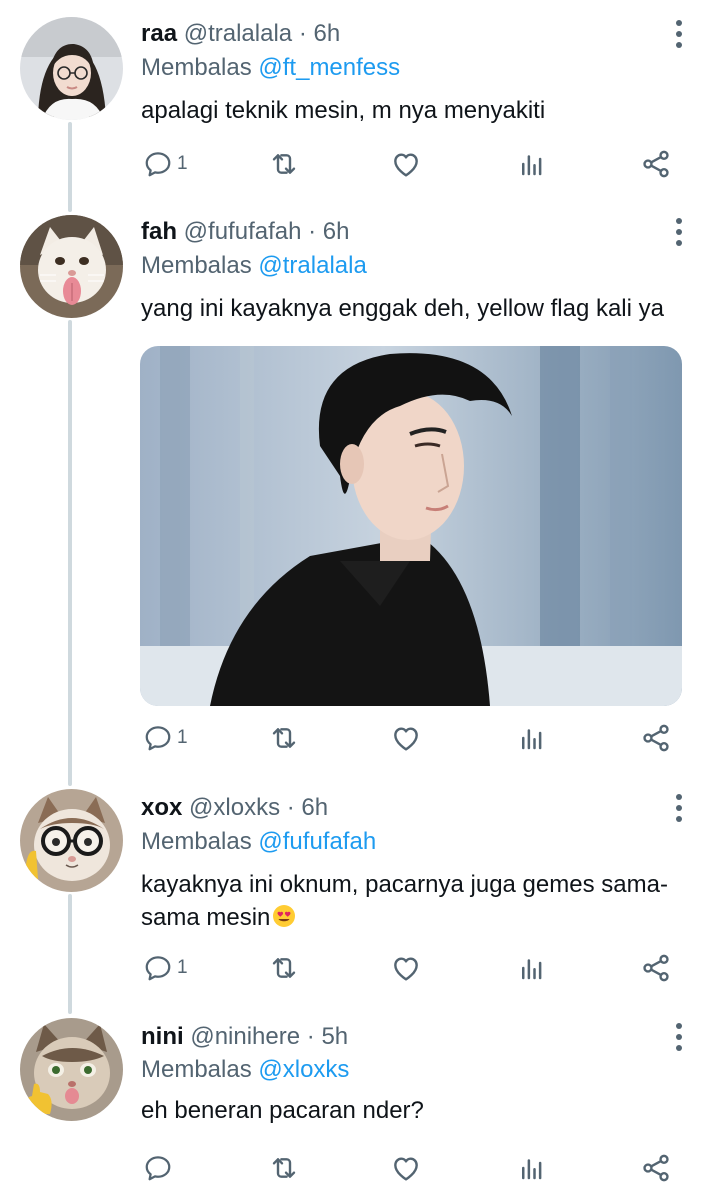 Image resolution: width=711 pixels, height=1200 pixels. I want to click on replying-mention: @fufufafah, so click(317, 841).